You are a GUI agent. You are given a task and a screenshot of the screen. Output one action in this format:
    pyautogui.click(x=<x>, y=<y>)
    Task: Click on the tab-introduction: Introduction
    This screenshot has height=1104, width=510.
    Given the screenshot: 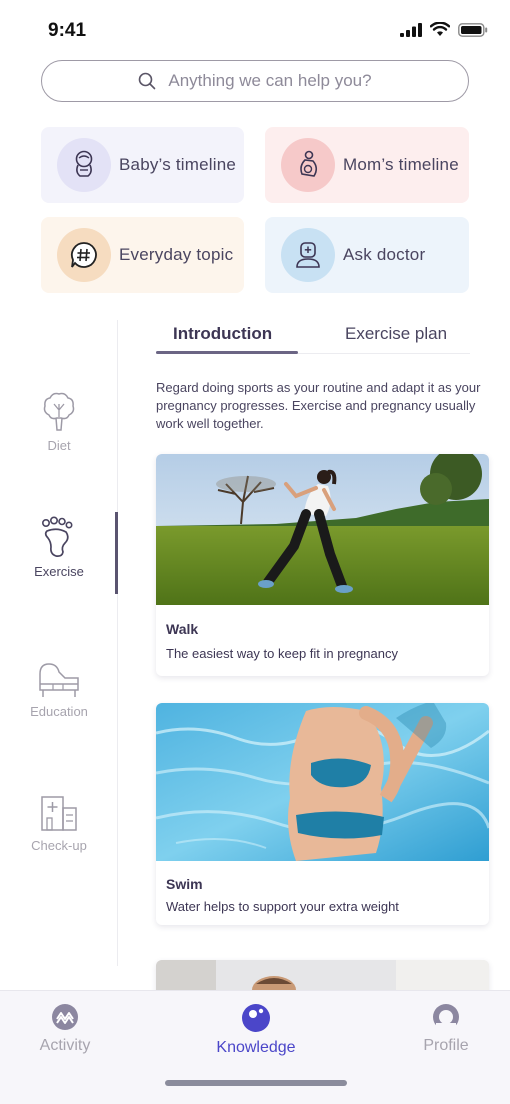 What is the action you would take?
    pyautogui.click(x=222, y=334)
    